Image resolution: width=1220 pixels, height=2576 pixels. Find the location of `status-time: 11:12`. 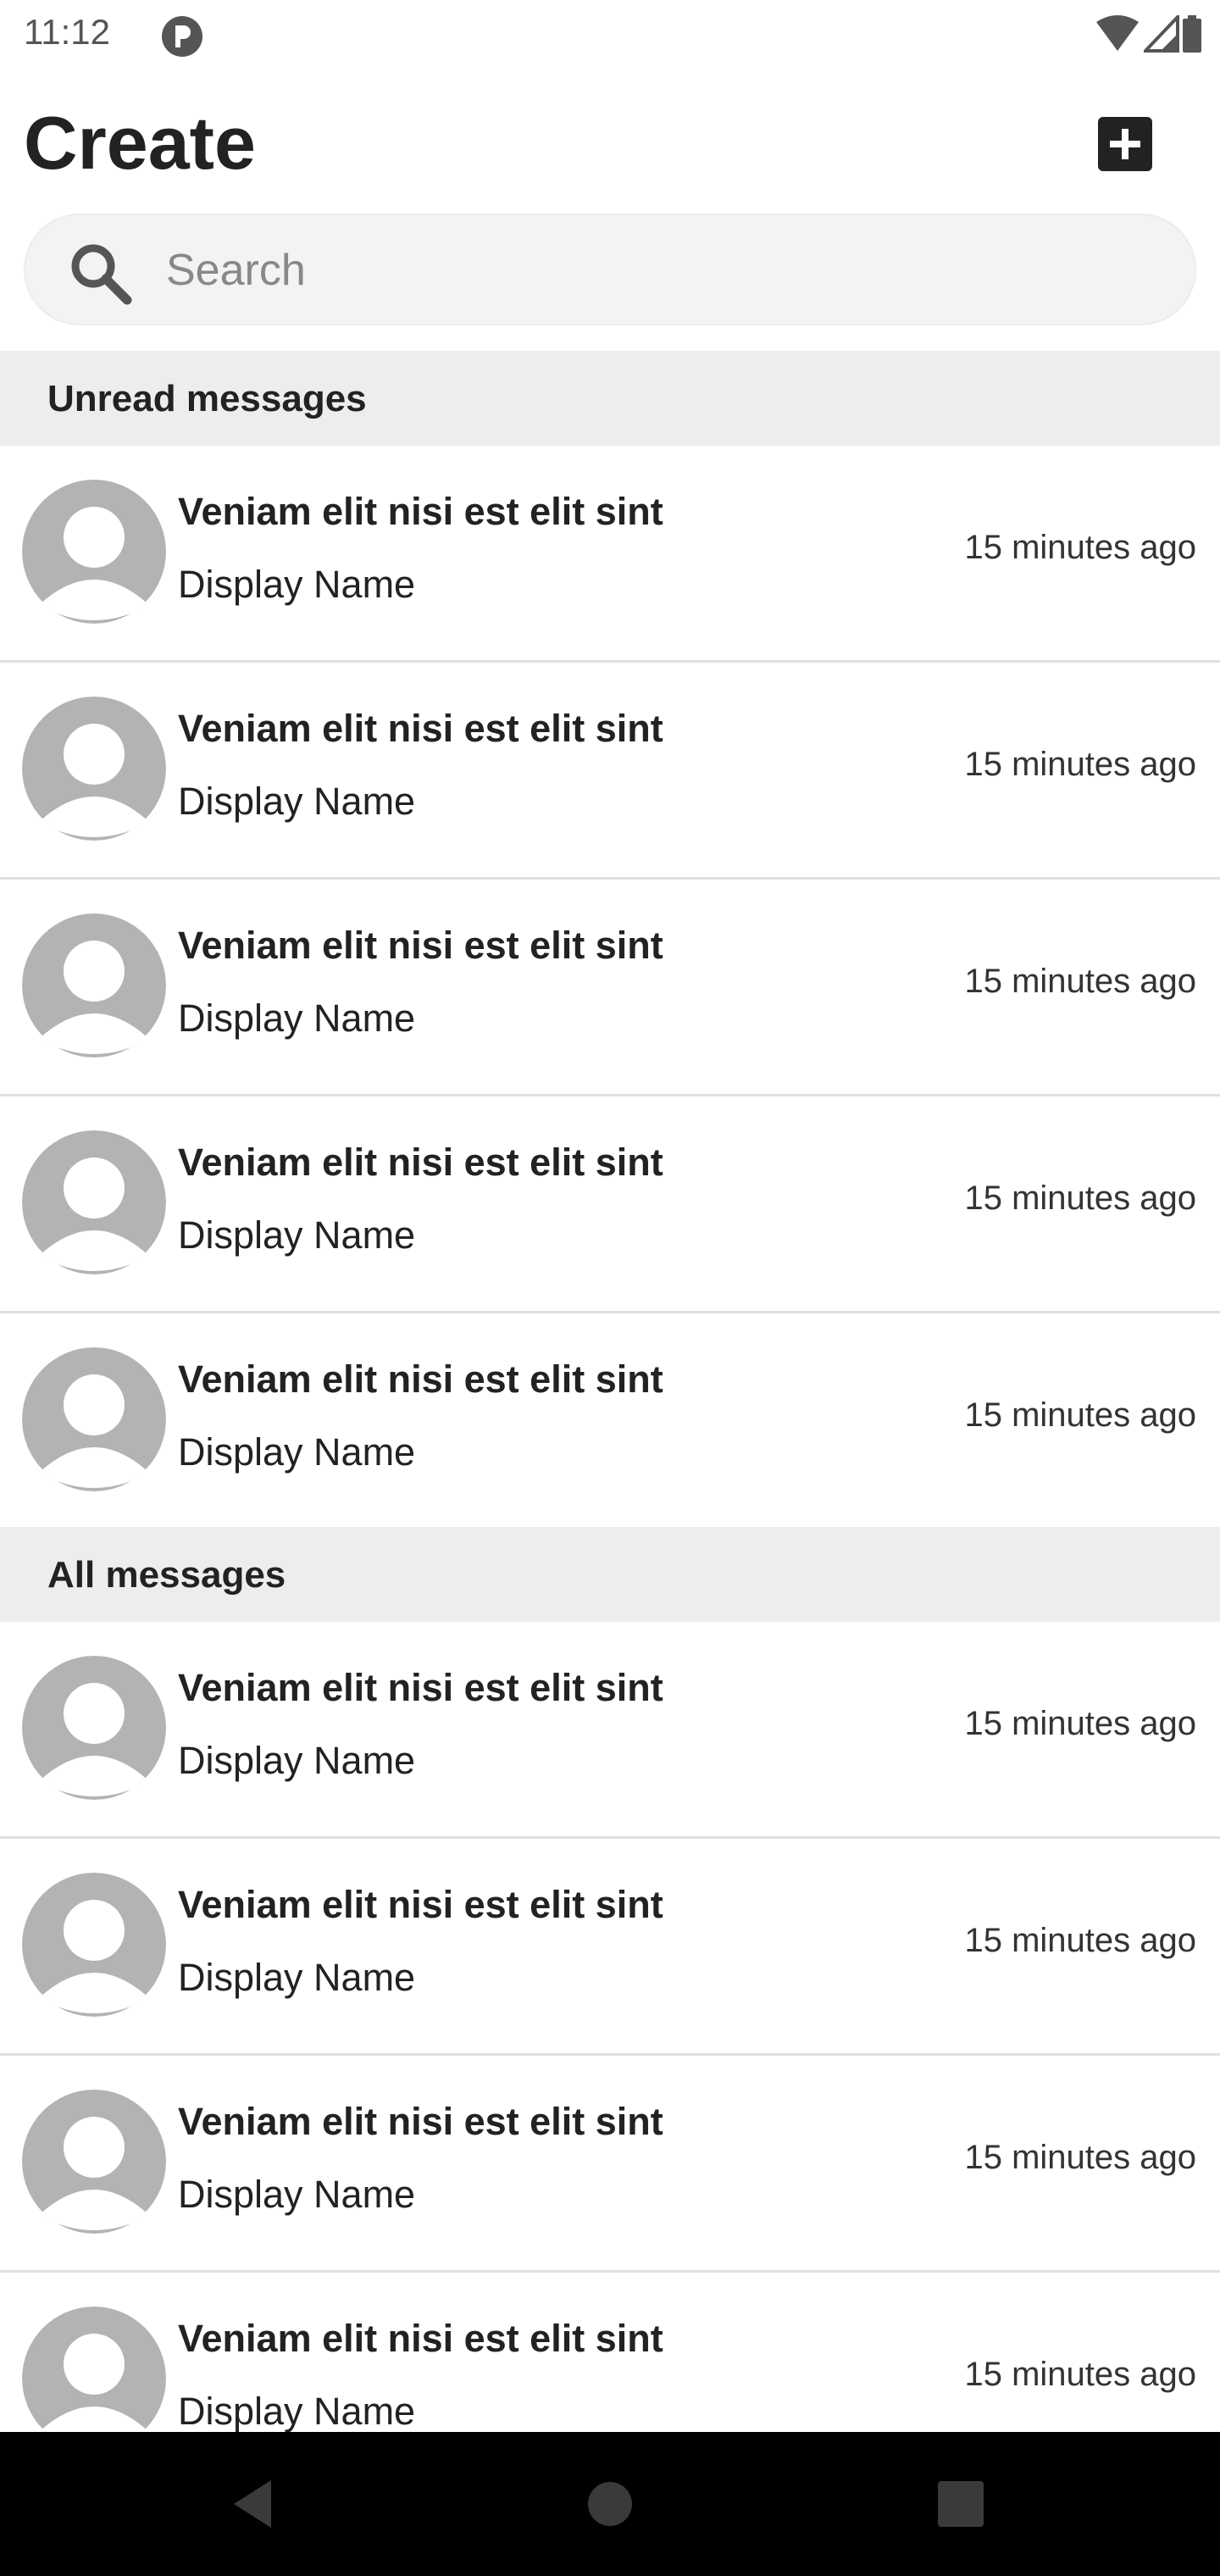

status-time: 11:12 is located at coordinates (67, 32).